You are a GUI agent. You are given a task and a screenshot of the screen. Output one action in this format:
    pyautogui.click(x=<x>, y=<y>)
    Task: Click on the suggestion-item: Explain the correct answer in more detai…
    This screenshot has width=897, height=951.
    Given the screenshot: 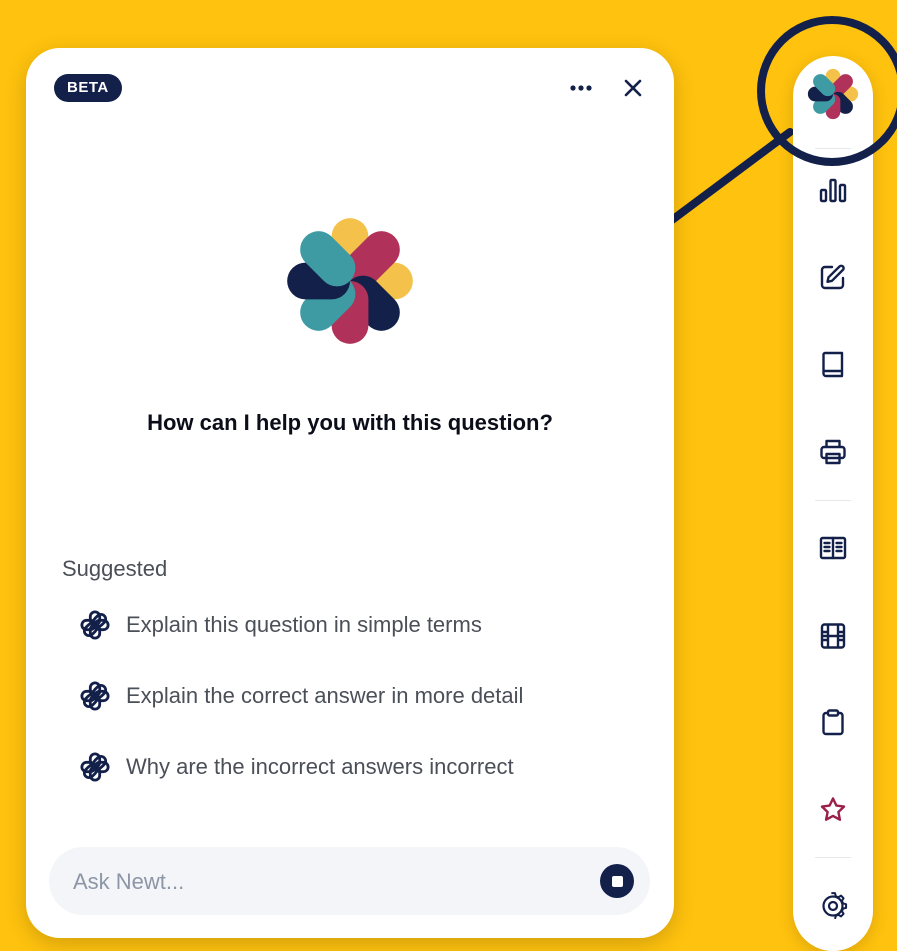 What is the action you would take?
    pyautogui.click(x=301, y=696)
    